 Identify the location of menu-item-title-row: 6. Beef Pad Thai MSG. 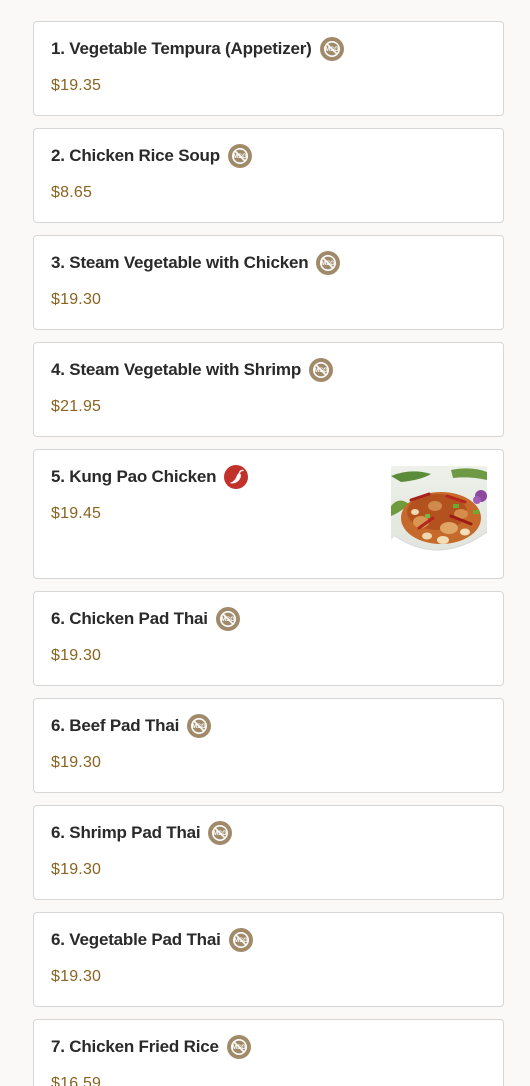
(131, 726).